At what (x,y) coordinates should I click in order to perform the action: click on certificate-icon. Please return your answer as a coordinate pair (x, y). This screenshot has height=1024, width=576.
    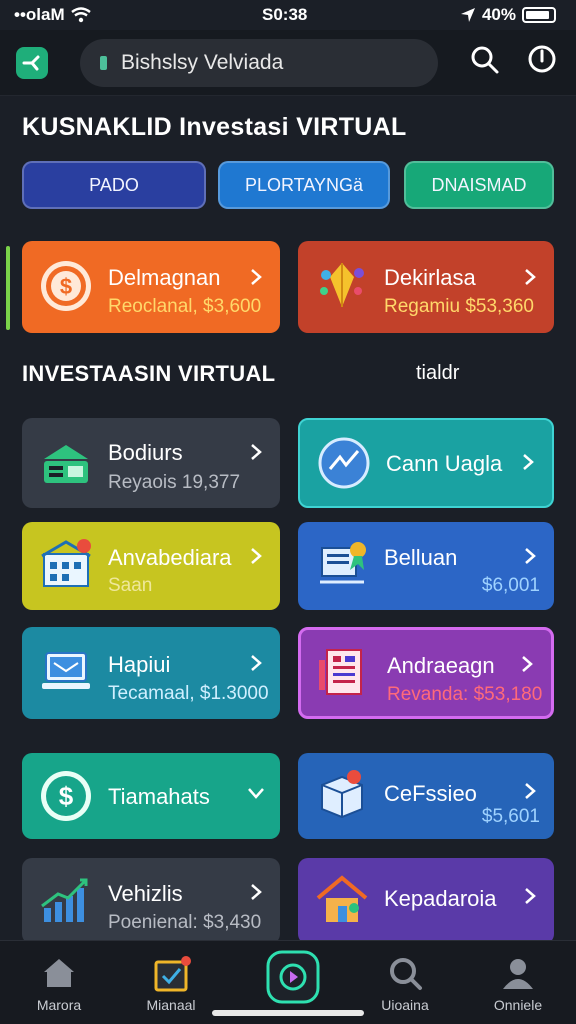
    Looking at the image, I should click on (343, 563).